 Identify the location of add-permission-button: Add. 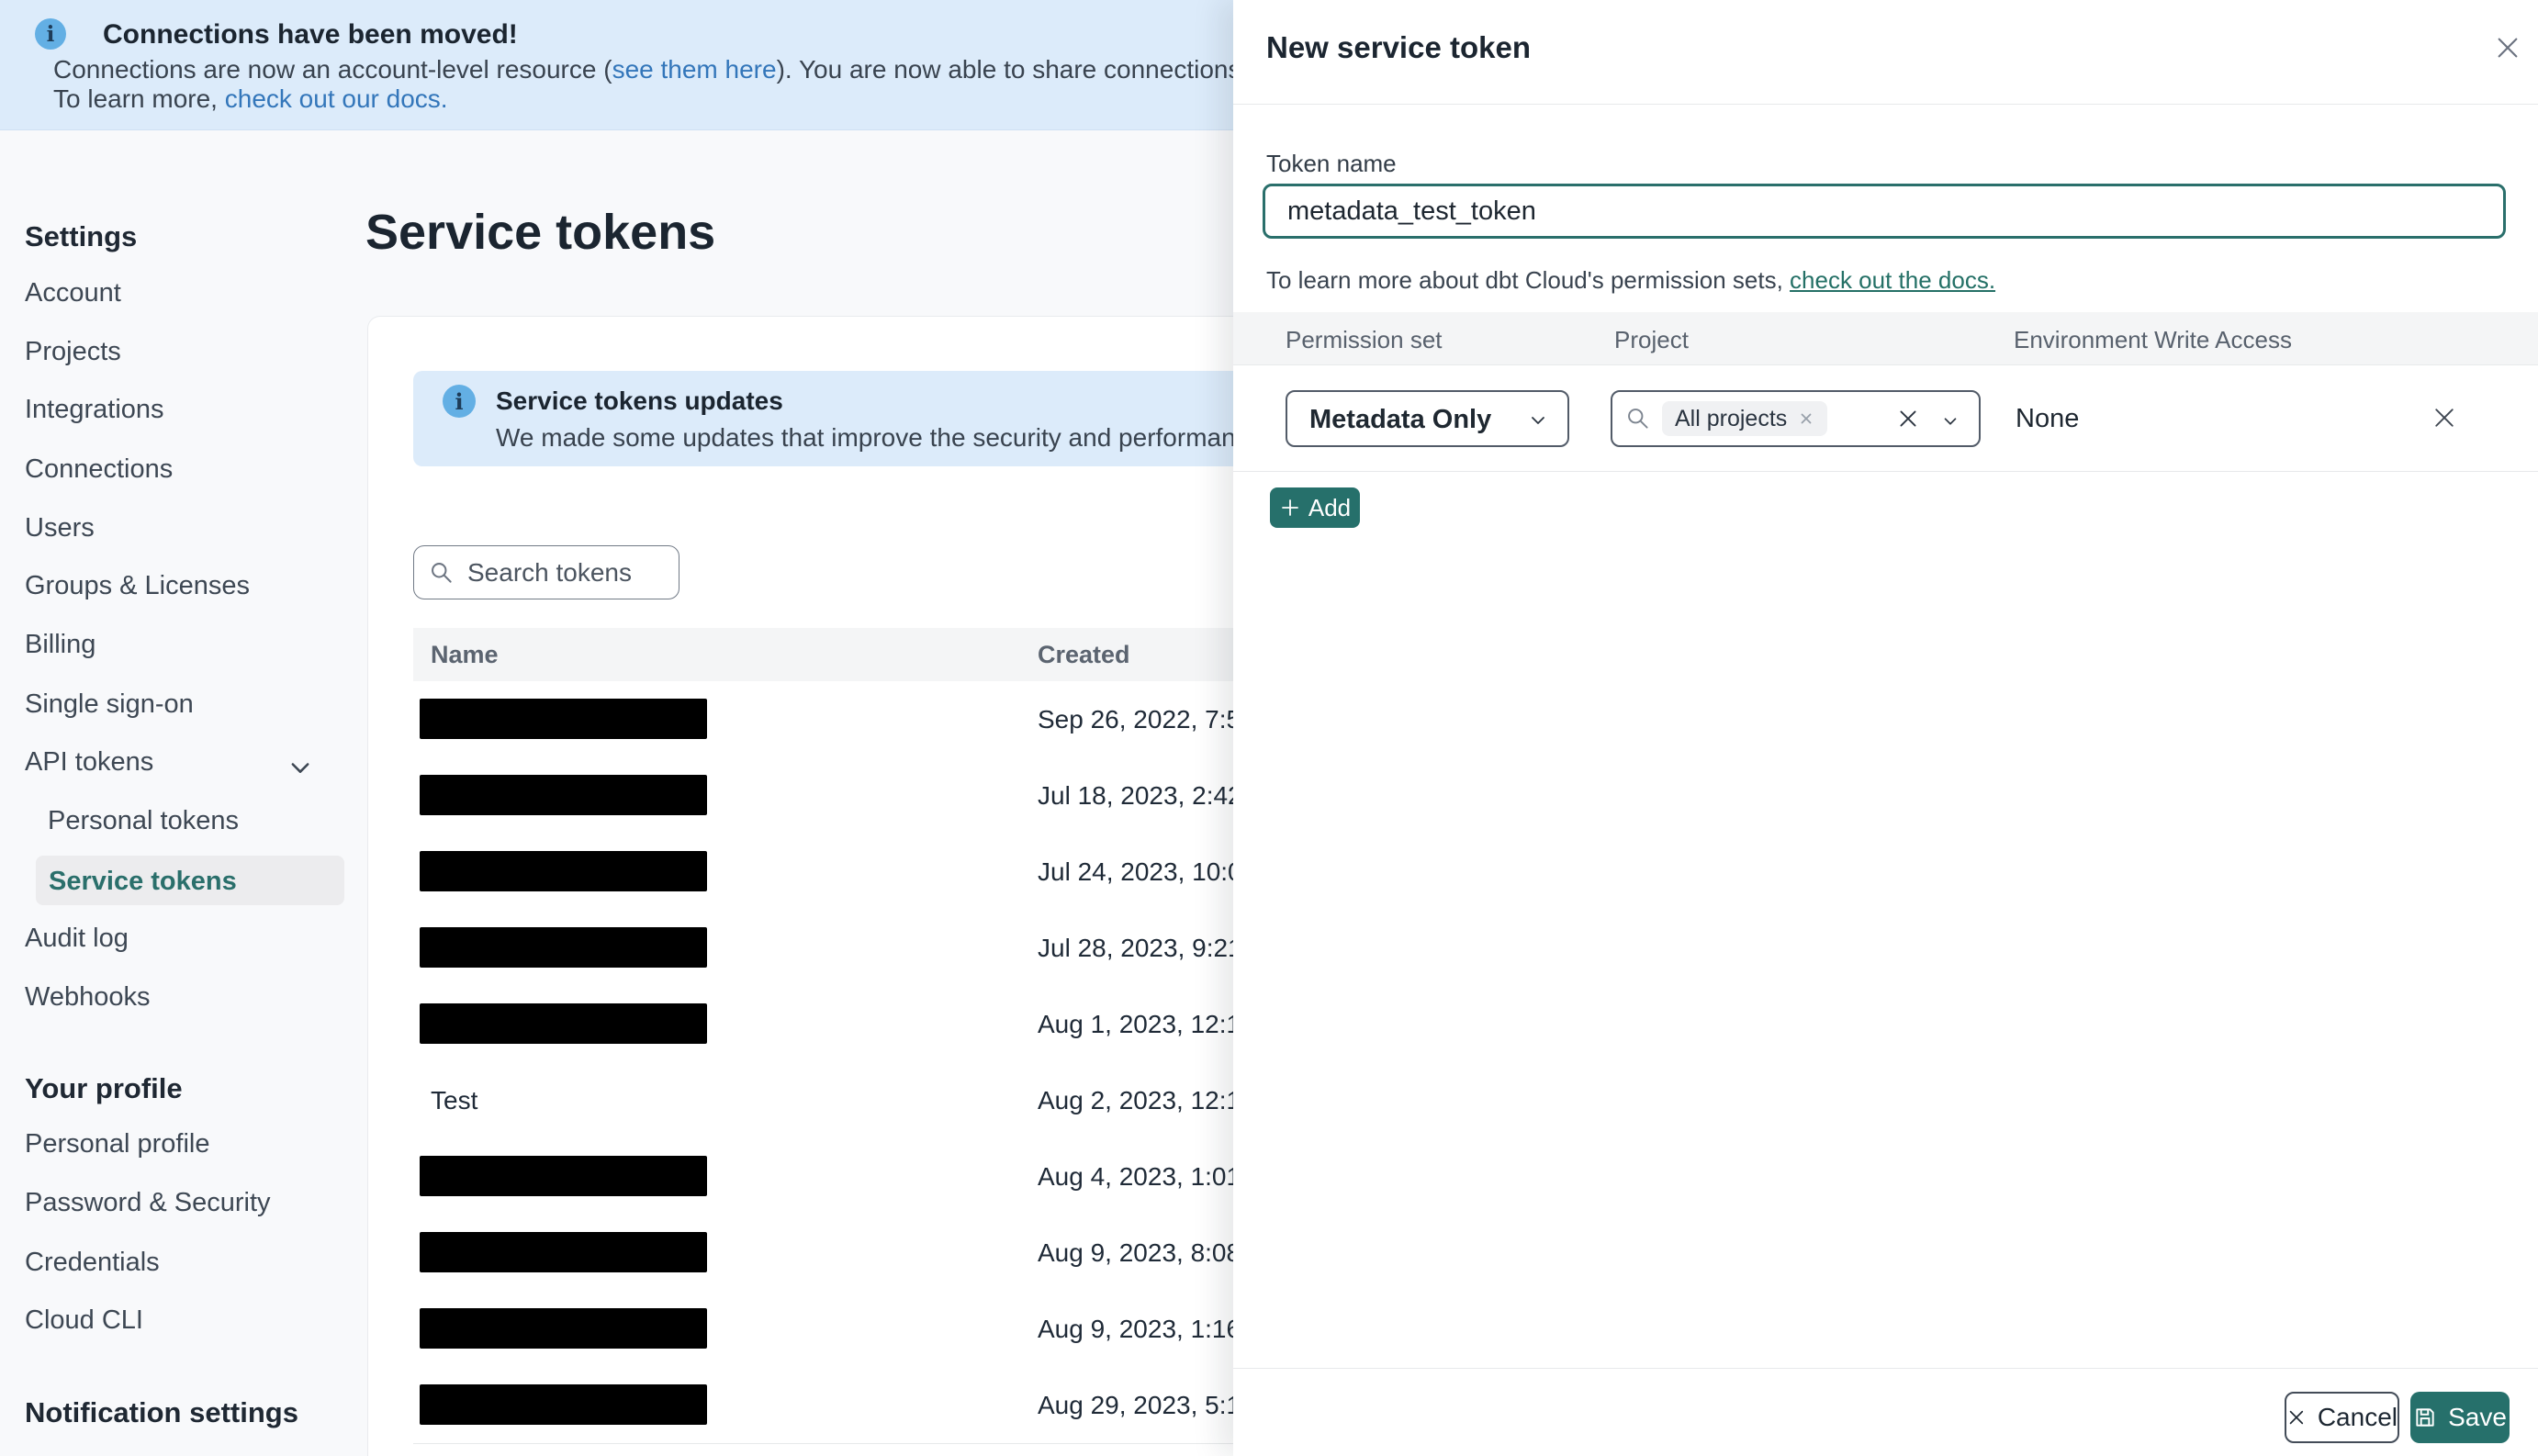
(1315, 507).